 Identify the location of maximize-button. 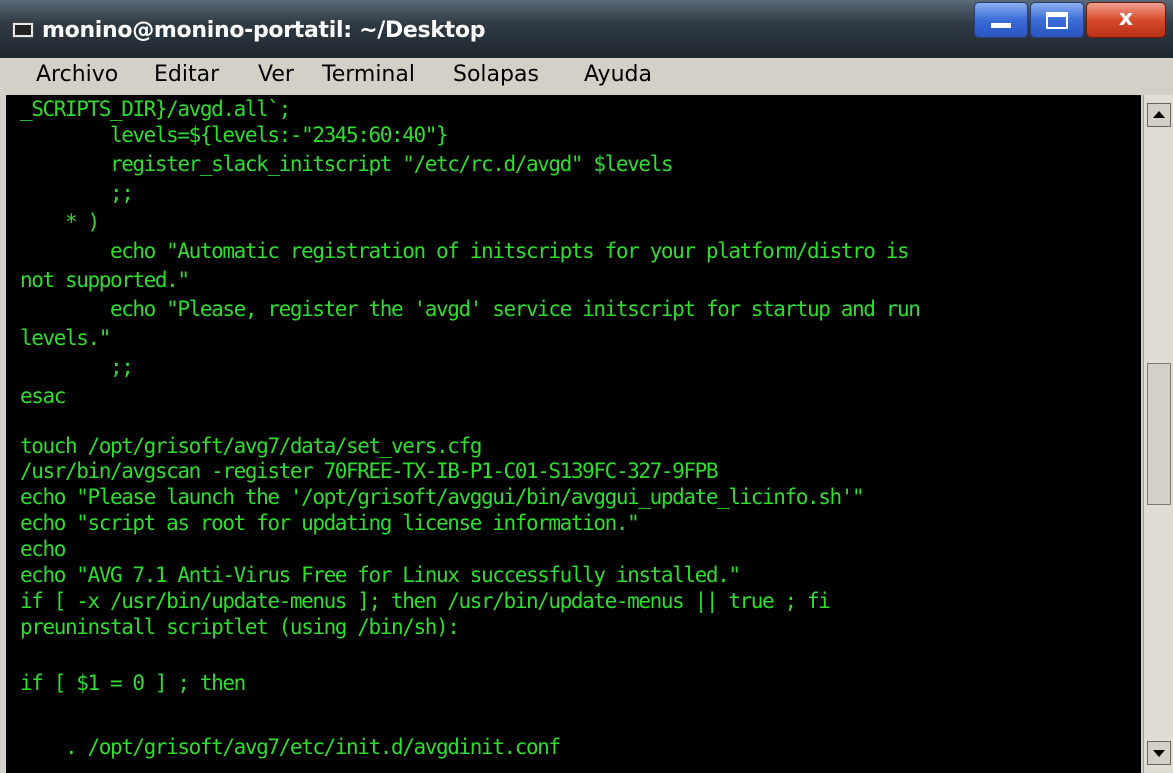
(1057, 20).